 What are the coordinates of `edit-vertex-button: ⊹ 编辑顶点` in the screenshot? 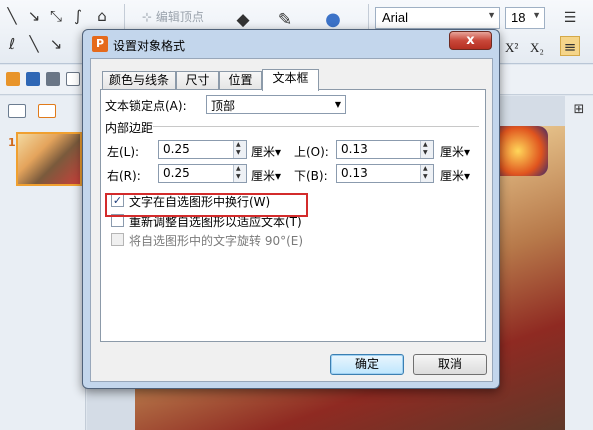 It's located at (173, 16).